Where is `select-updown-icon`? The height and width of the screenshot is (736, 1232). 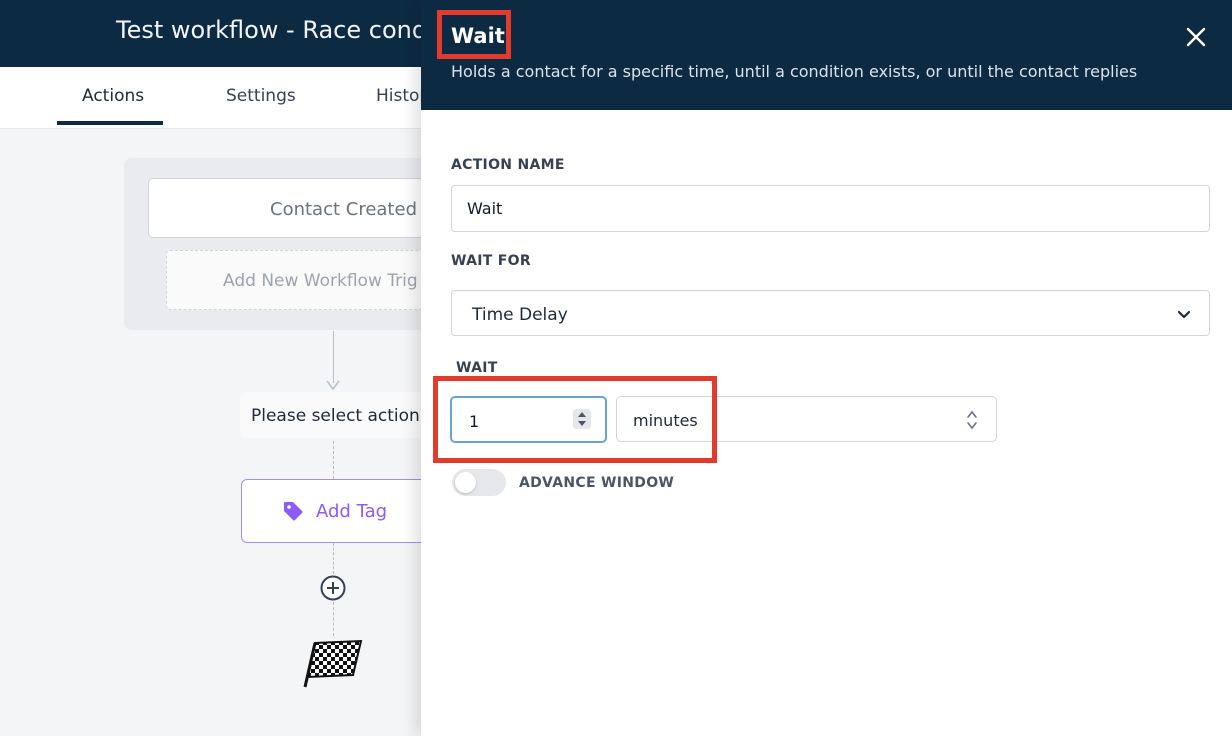
select-updown-icon is located at coordinates (972, 420).